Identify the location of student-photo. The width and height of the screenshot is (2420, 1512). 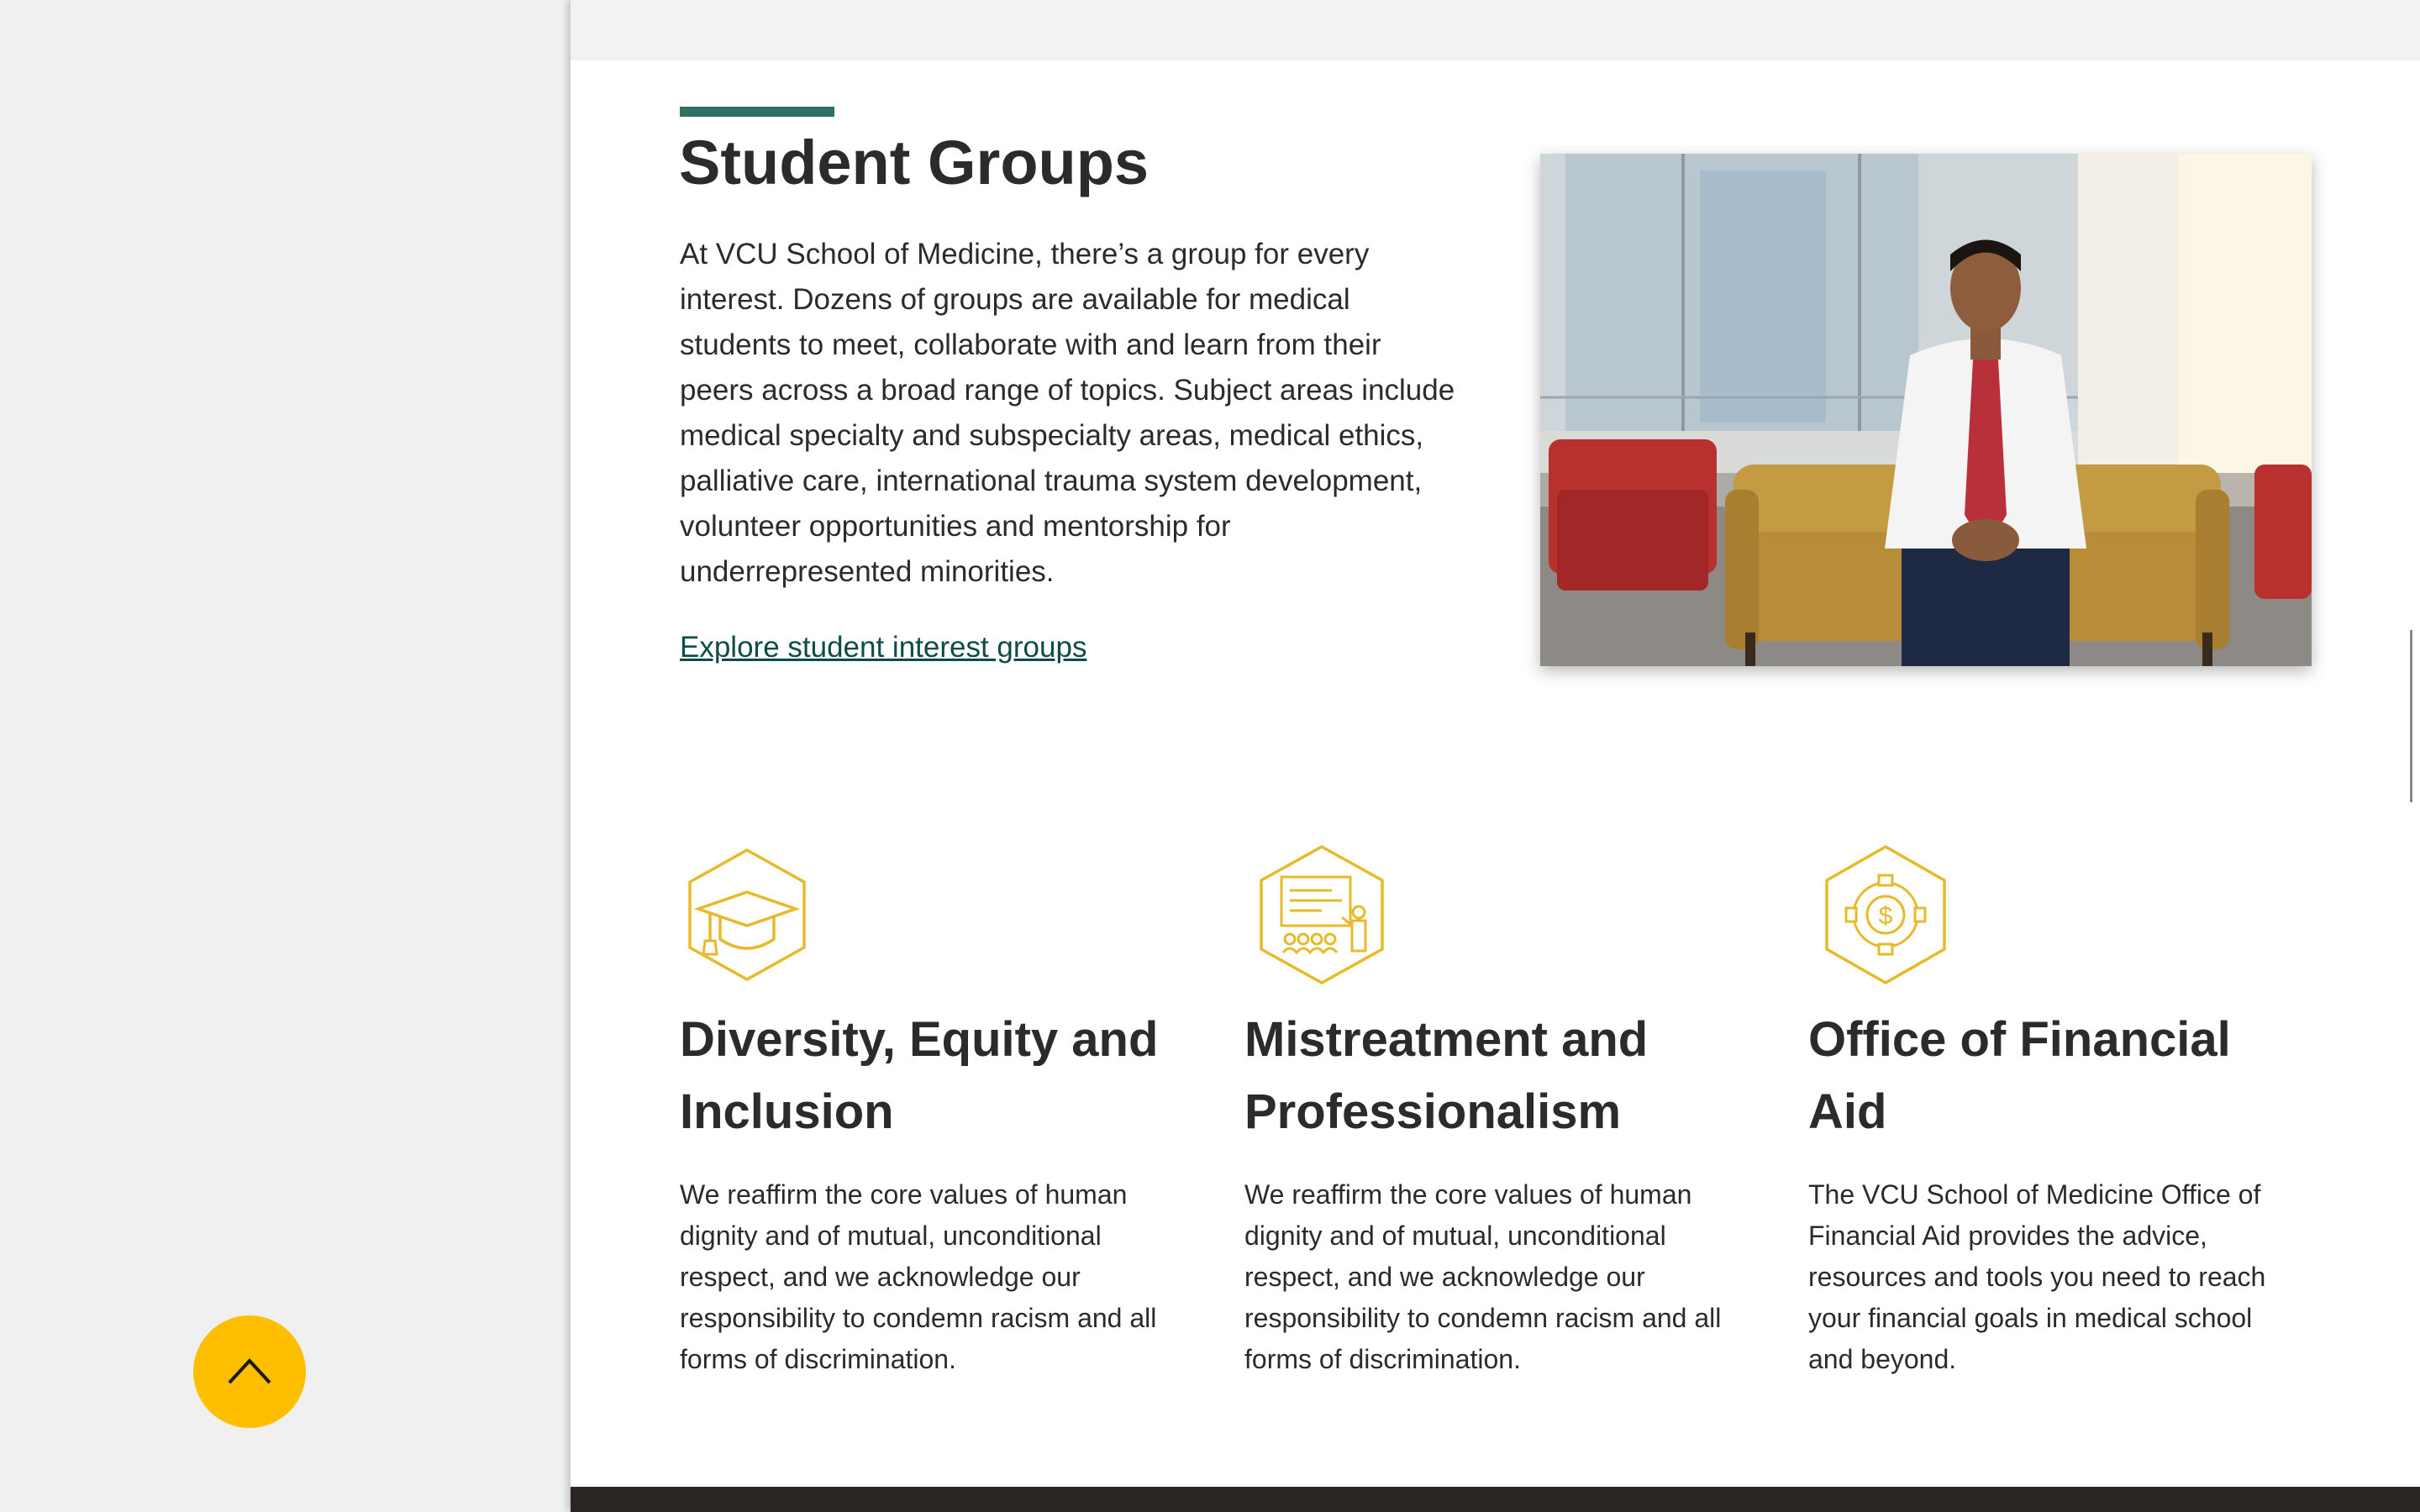
(1926, 410).